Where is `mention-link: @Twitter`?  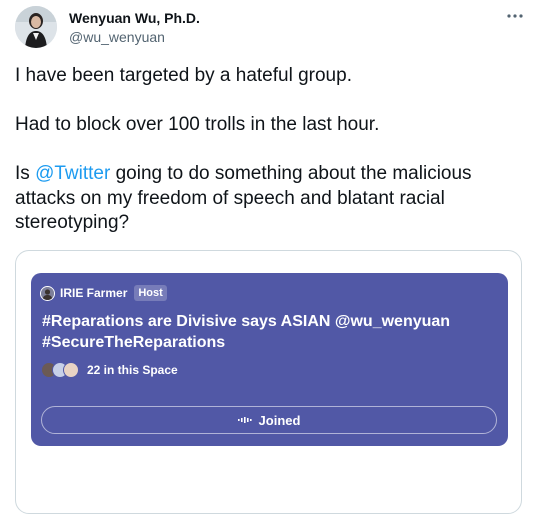 mention-link: @Twitter is located at coordinates (72, 173).